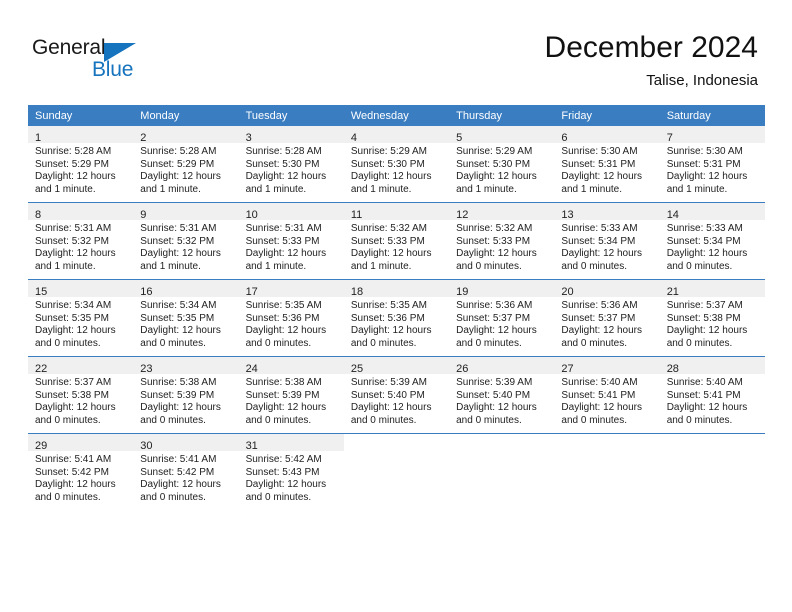 The image size is (792, 612). I want to click on day-number: 23, so click(146, 369).